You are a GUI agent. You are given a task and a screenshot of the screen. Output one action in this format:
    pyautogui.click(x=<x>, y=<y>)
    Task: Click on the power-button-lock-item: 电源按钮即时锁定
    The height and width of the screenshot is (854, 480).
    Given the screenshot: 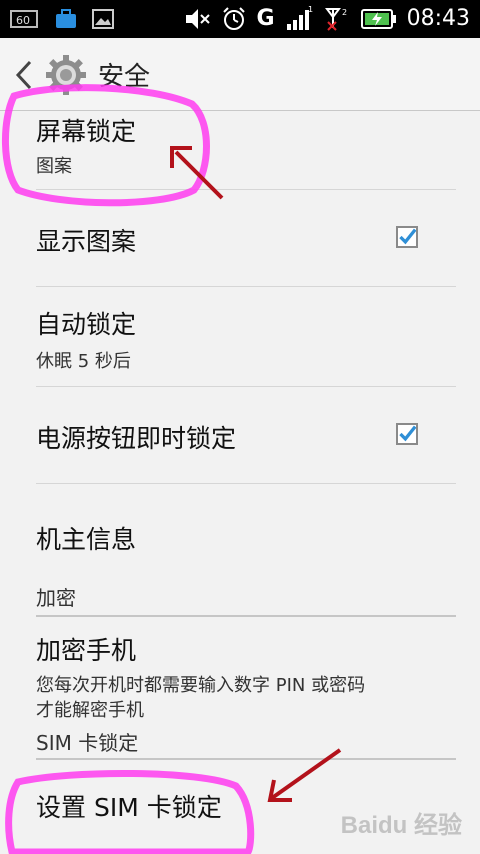 What is the action you would take?
    pyautogui.click(x=246, y=435)
    